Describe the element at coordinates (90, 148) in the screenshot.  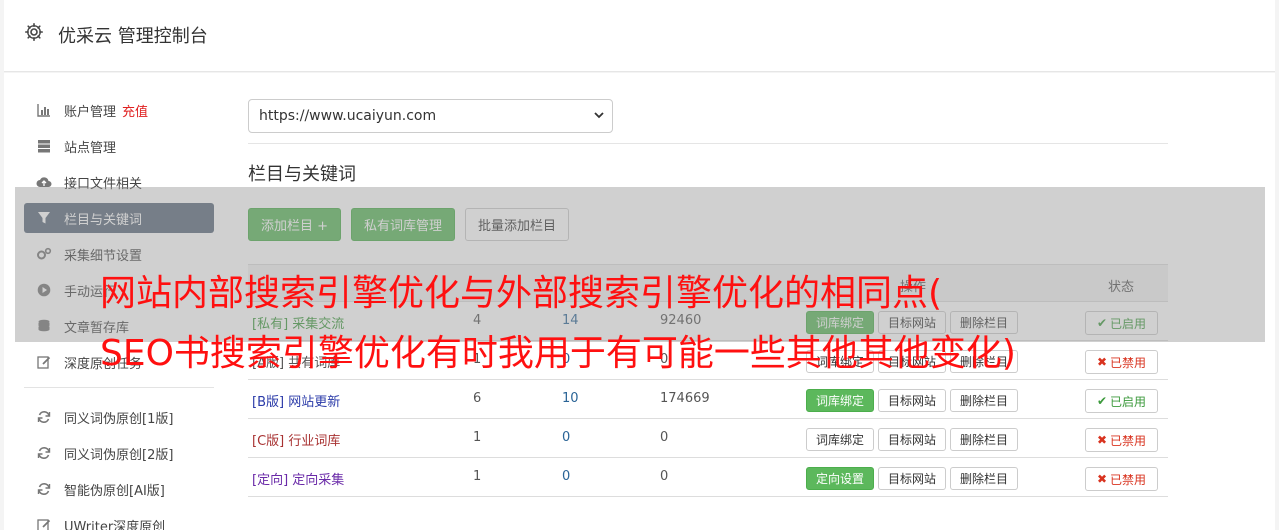
I see `sidebar-item-label: 站点管理` at that location.